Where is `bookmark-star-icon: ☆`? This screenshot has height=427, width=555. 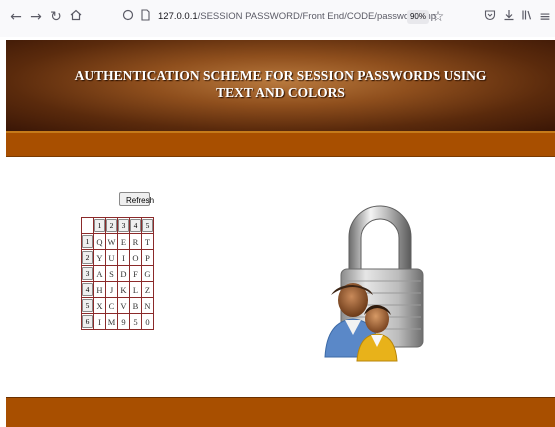
bookmark-star-icon: ☆ is located at coordinates (438, 17).